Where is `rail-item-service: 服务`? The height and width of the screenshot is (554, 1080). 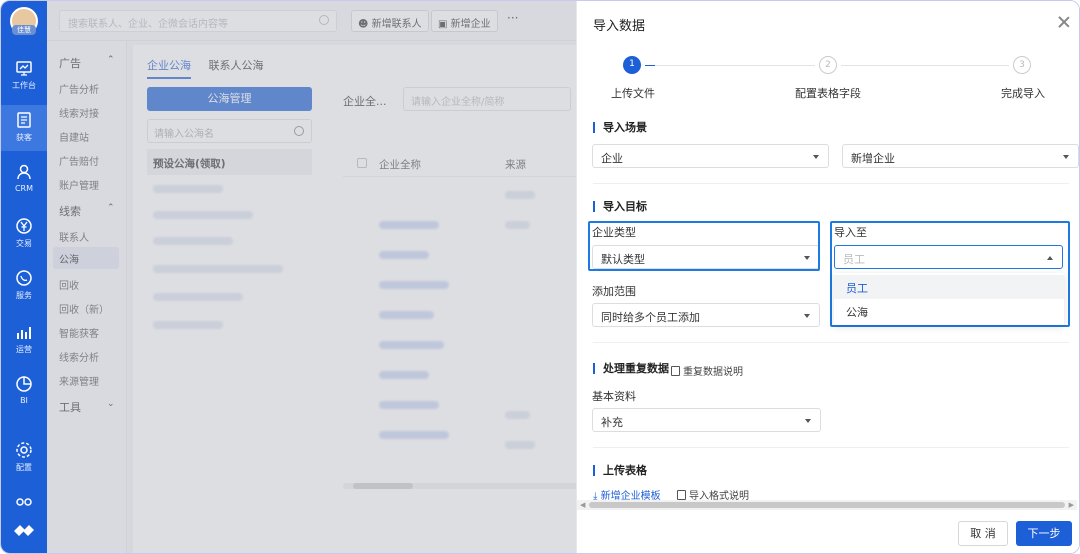
rail-item-service: 服务 is located at coordinates (24, 285).